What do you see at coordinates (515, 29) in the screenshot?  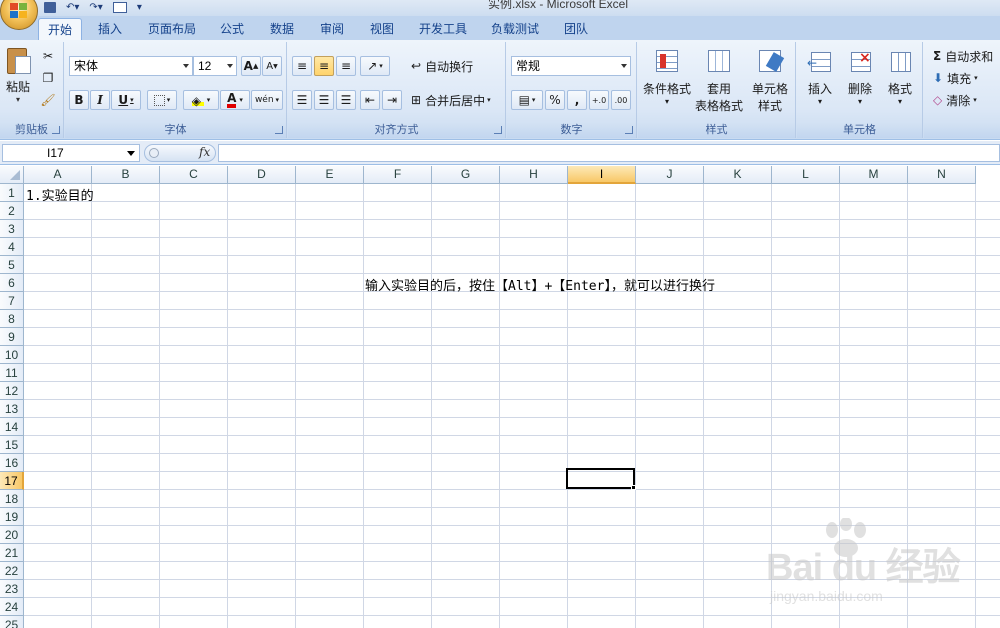 I see `tab-load-test: 负载测试` at bounding box center [515, 29].